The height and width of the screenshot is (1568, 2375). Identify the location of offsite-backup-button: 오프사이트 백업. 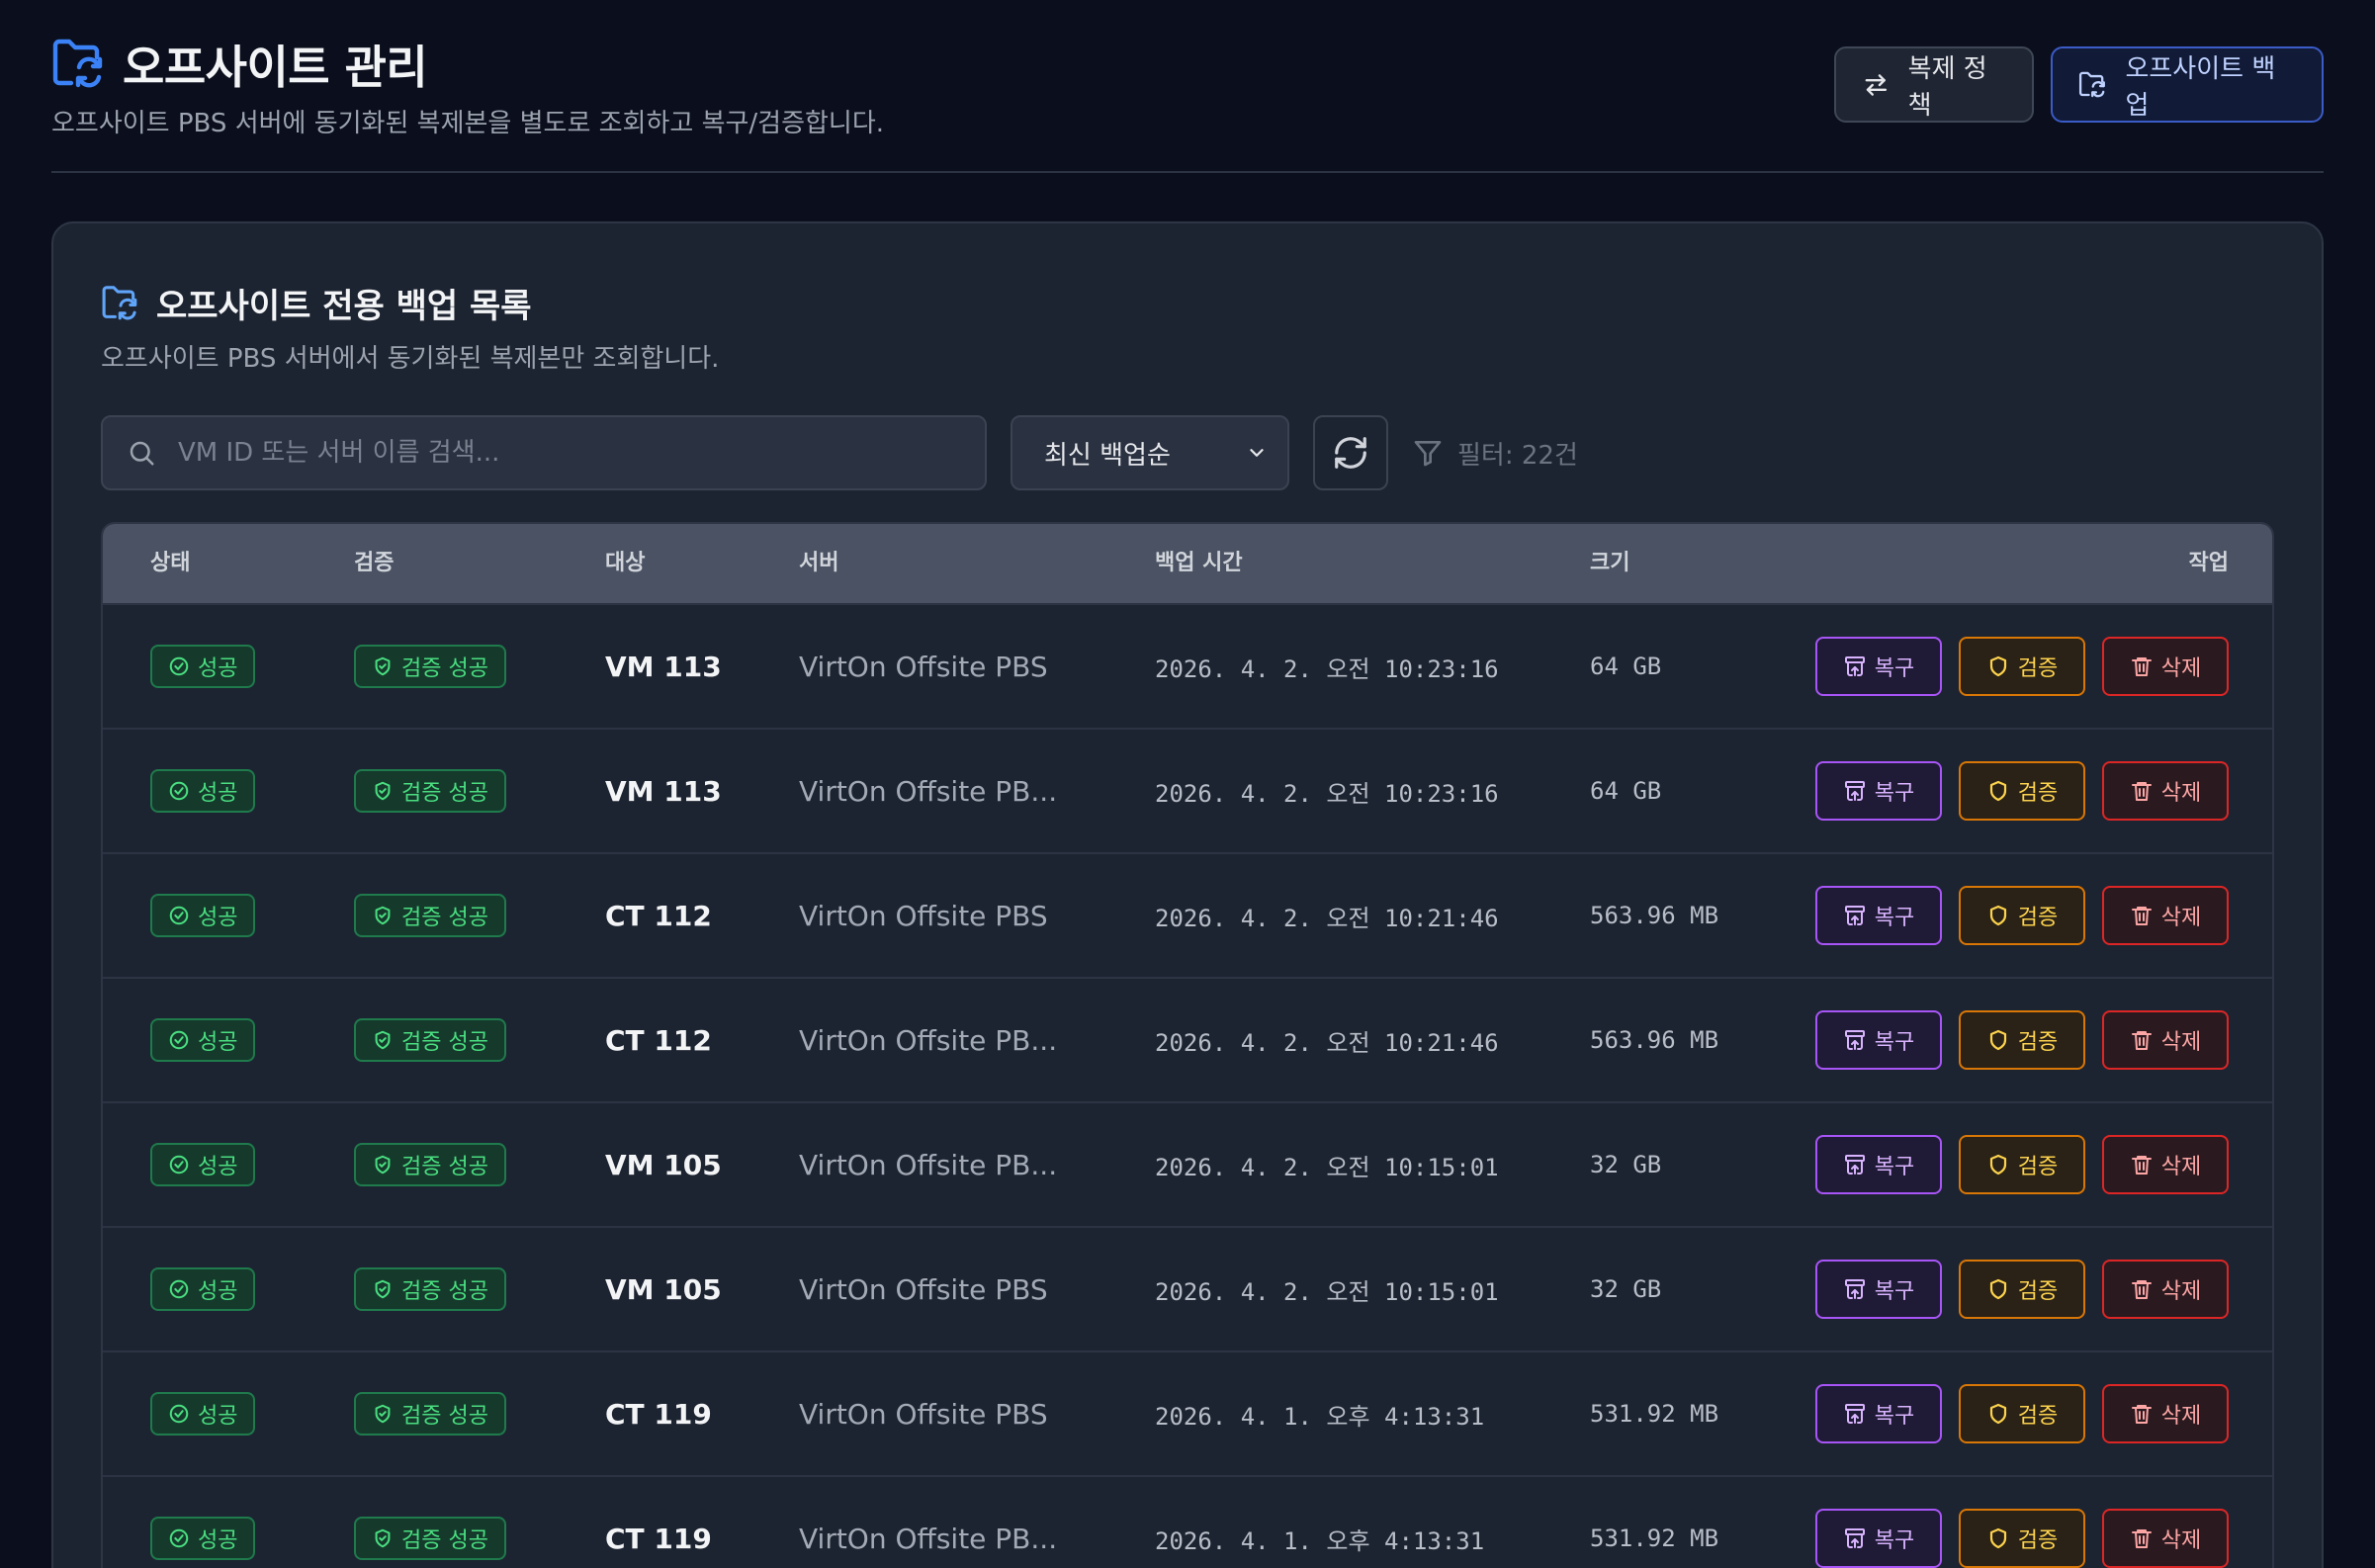
(2187, 84).